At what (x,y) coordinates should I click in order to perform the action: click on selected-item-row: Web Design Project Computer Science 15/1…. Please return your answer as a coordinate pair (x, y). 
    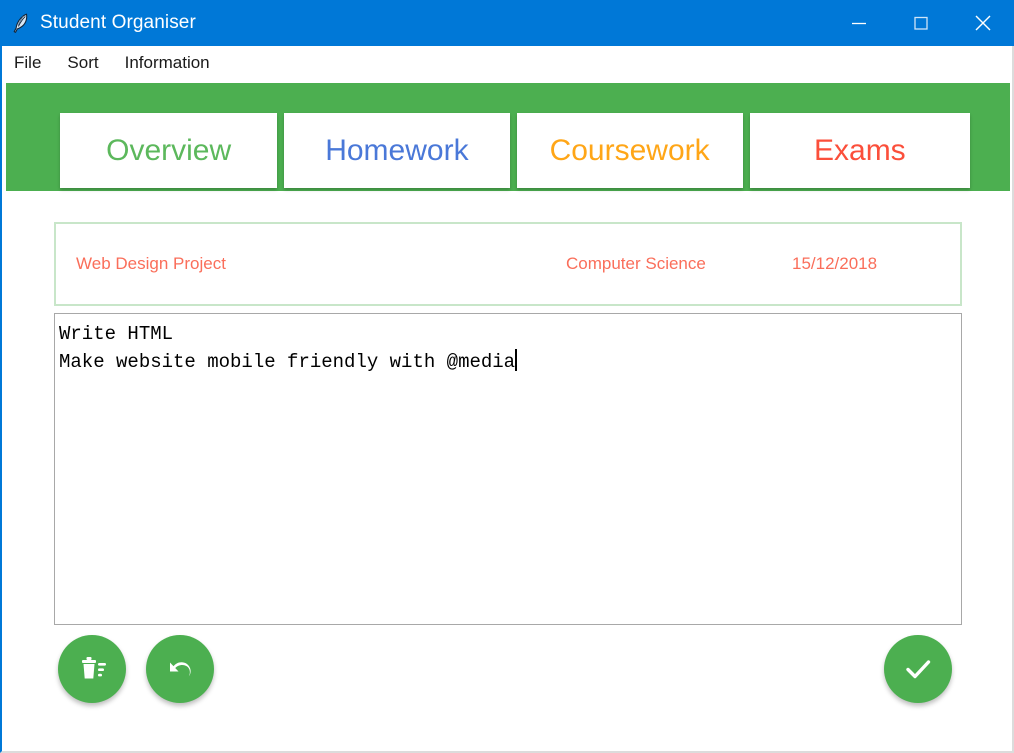
    Looking at the image, I should click on (508, 264).